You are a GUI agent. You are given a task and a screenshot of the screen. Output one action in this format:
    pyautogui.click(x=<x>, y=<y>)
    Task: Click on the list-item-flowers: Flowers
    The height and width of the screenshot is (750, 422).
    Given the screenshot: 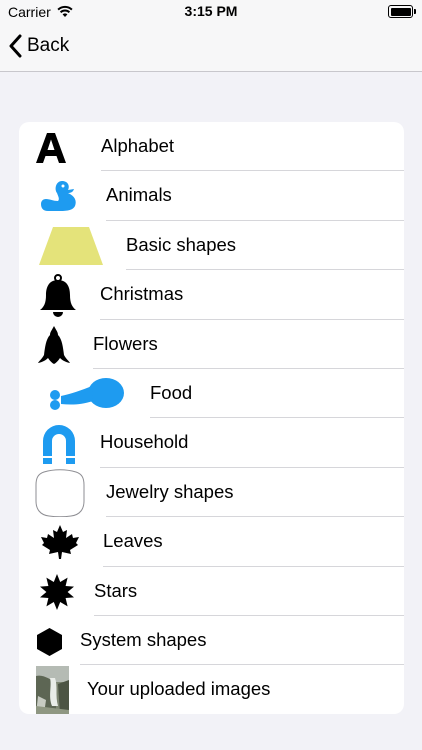 What is the action you would take?
    pyautogui.click(x=211, y=344)
    